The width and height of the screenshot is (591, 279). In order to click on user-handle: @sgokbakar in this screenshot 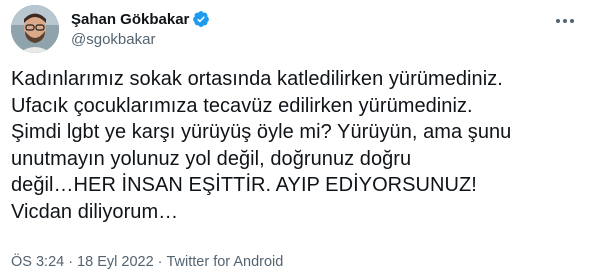, I will do `click(140, 39)`.